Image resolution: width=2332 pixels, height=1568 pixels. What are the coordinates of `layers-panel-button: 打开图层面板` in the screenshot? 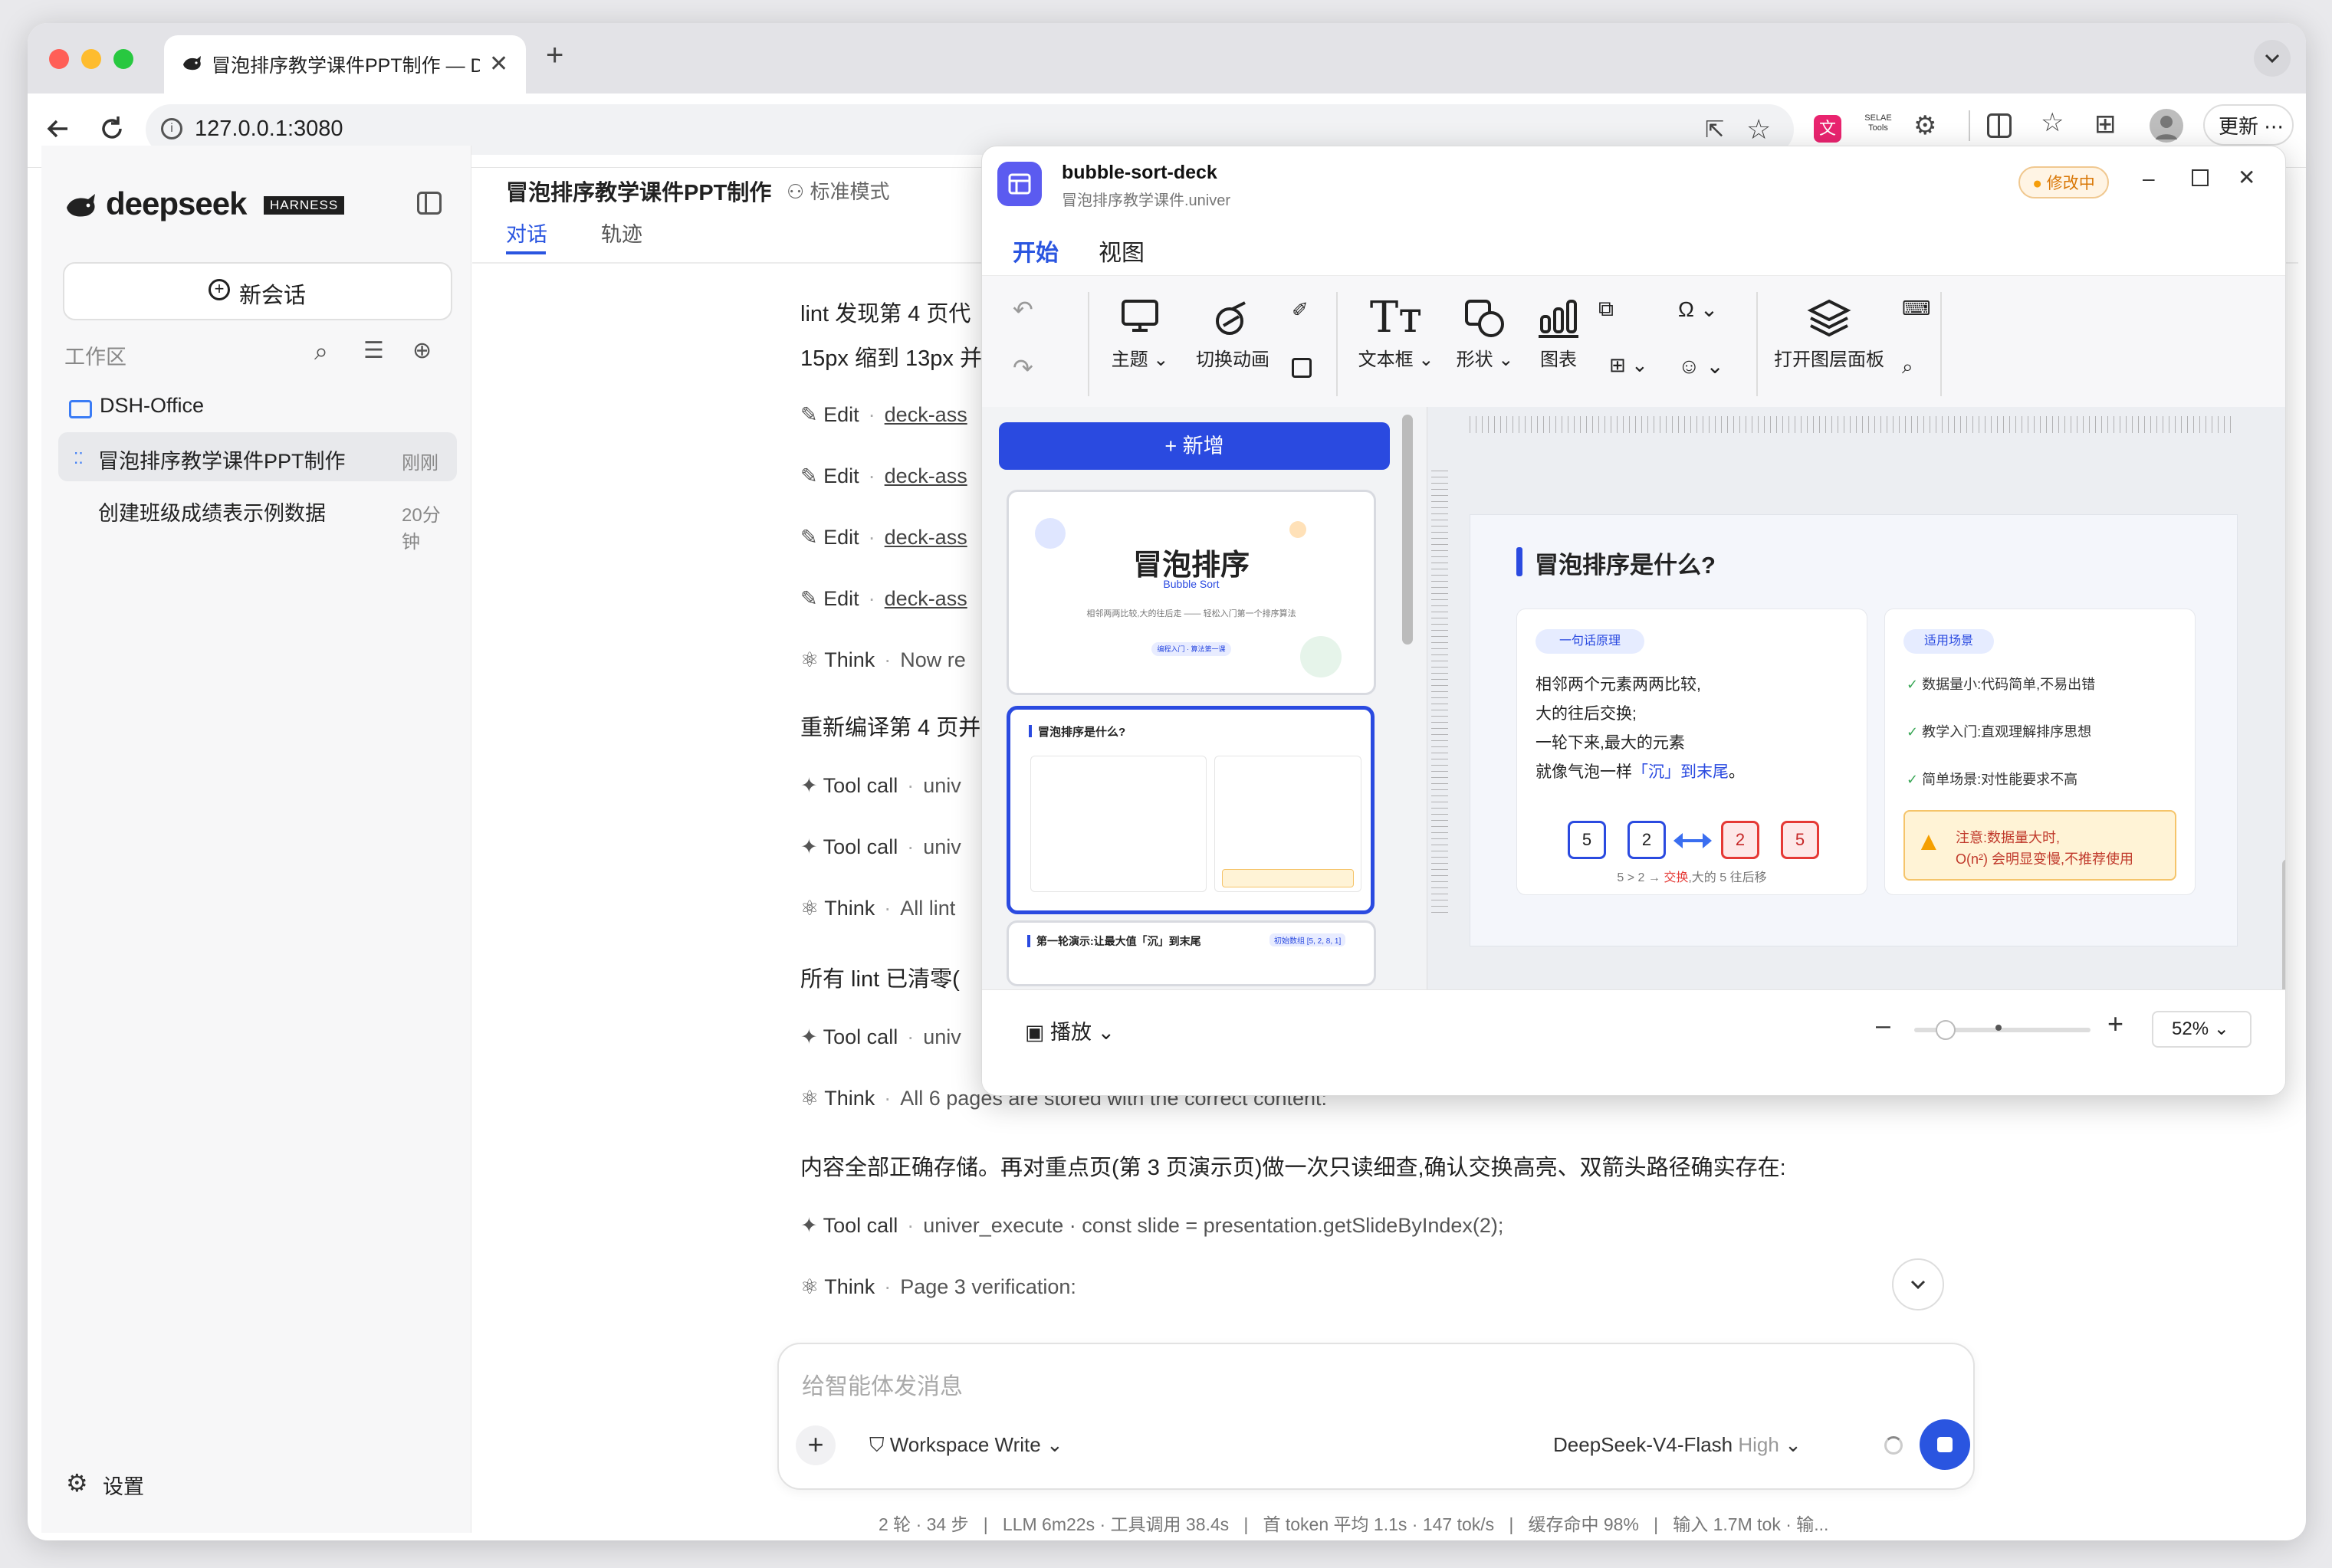 It's located at (1829, 334).